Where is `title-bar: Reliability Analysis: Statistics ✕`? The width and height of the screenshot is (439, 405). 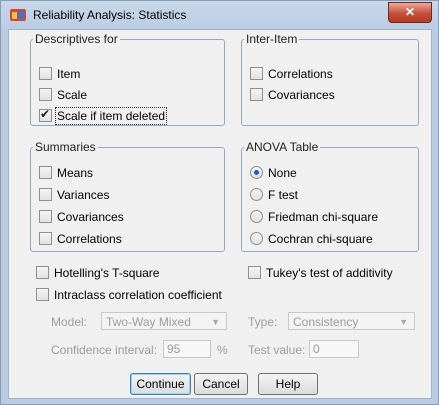 title-bar: Reliability Analysis: Statistics ✕ is located at coordinates (219, 15).